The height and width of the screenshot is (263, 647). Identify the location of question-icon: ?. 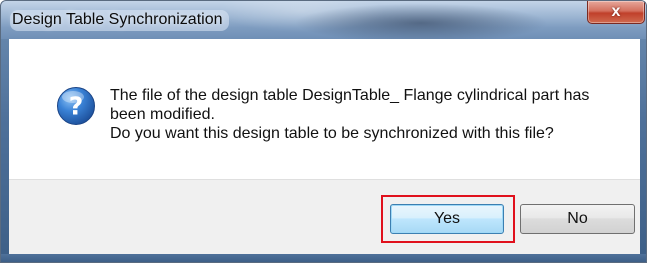
(76, 106).